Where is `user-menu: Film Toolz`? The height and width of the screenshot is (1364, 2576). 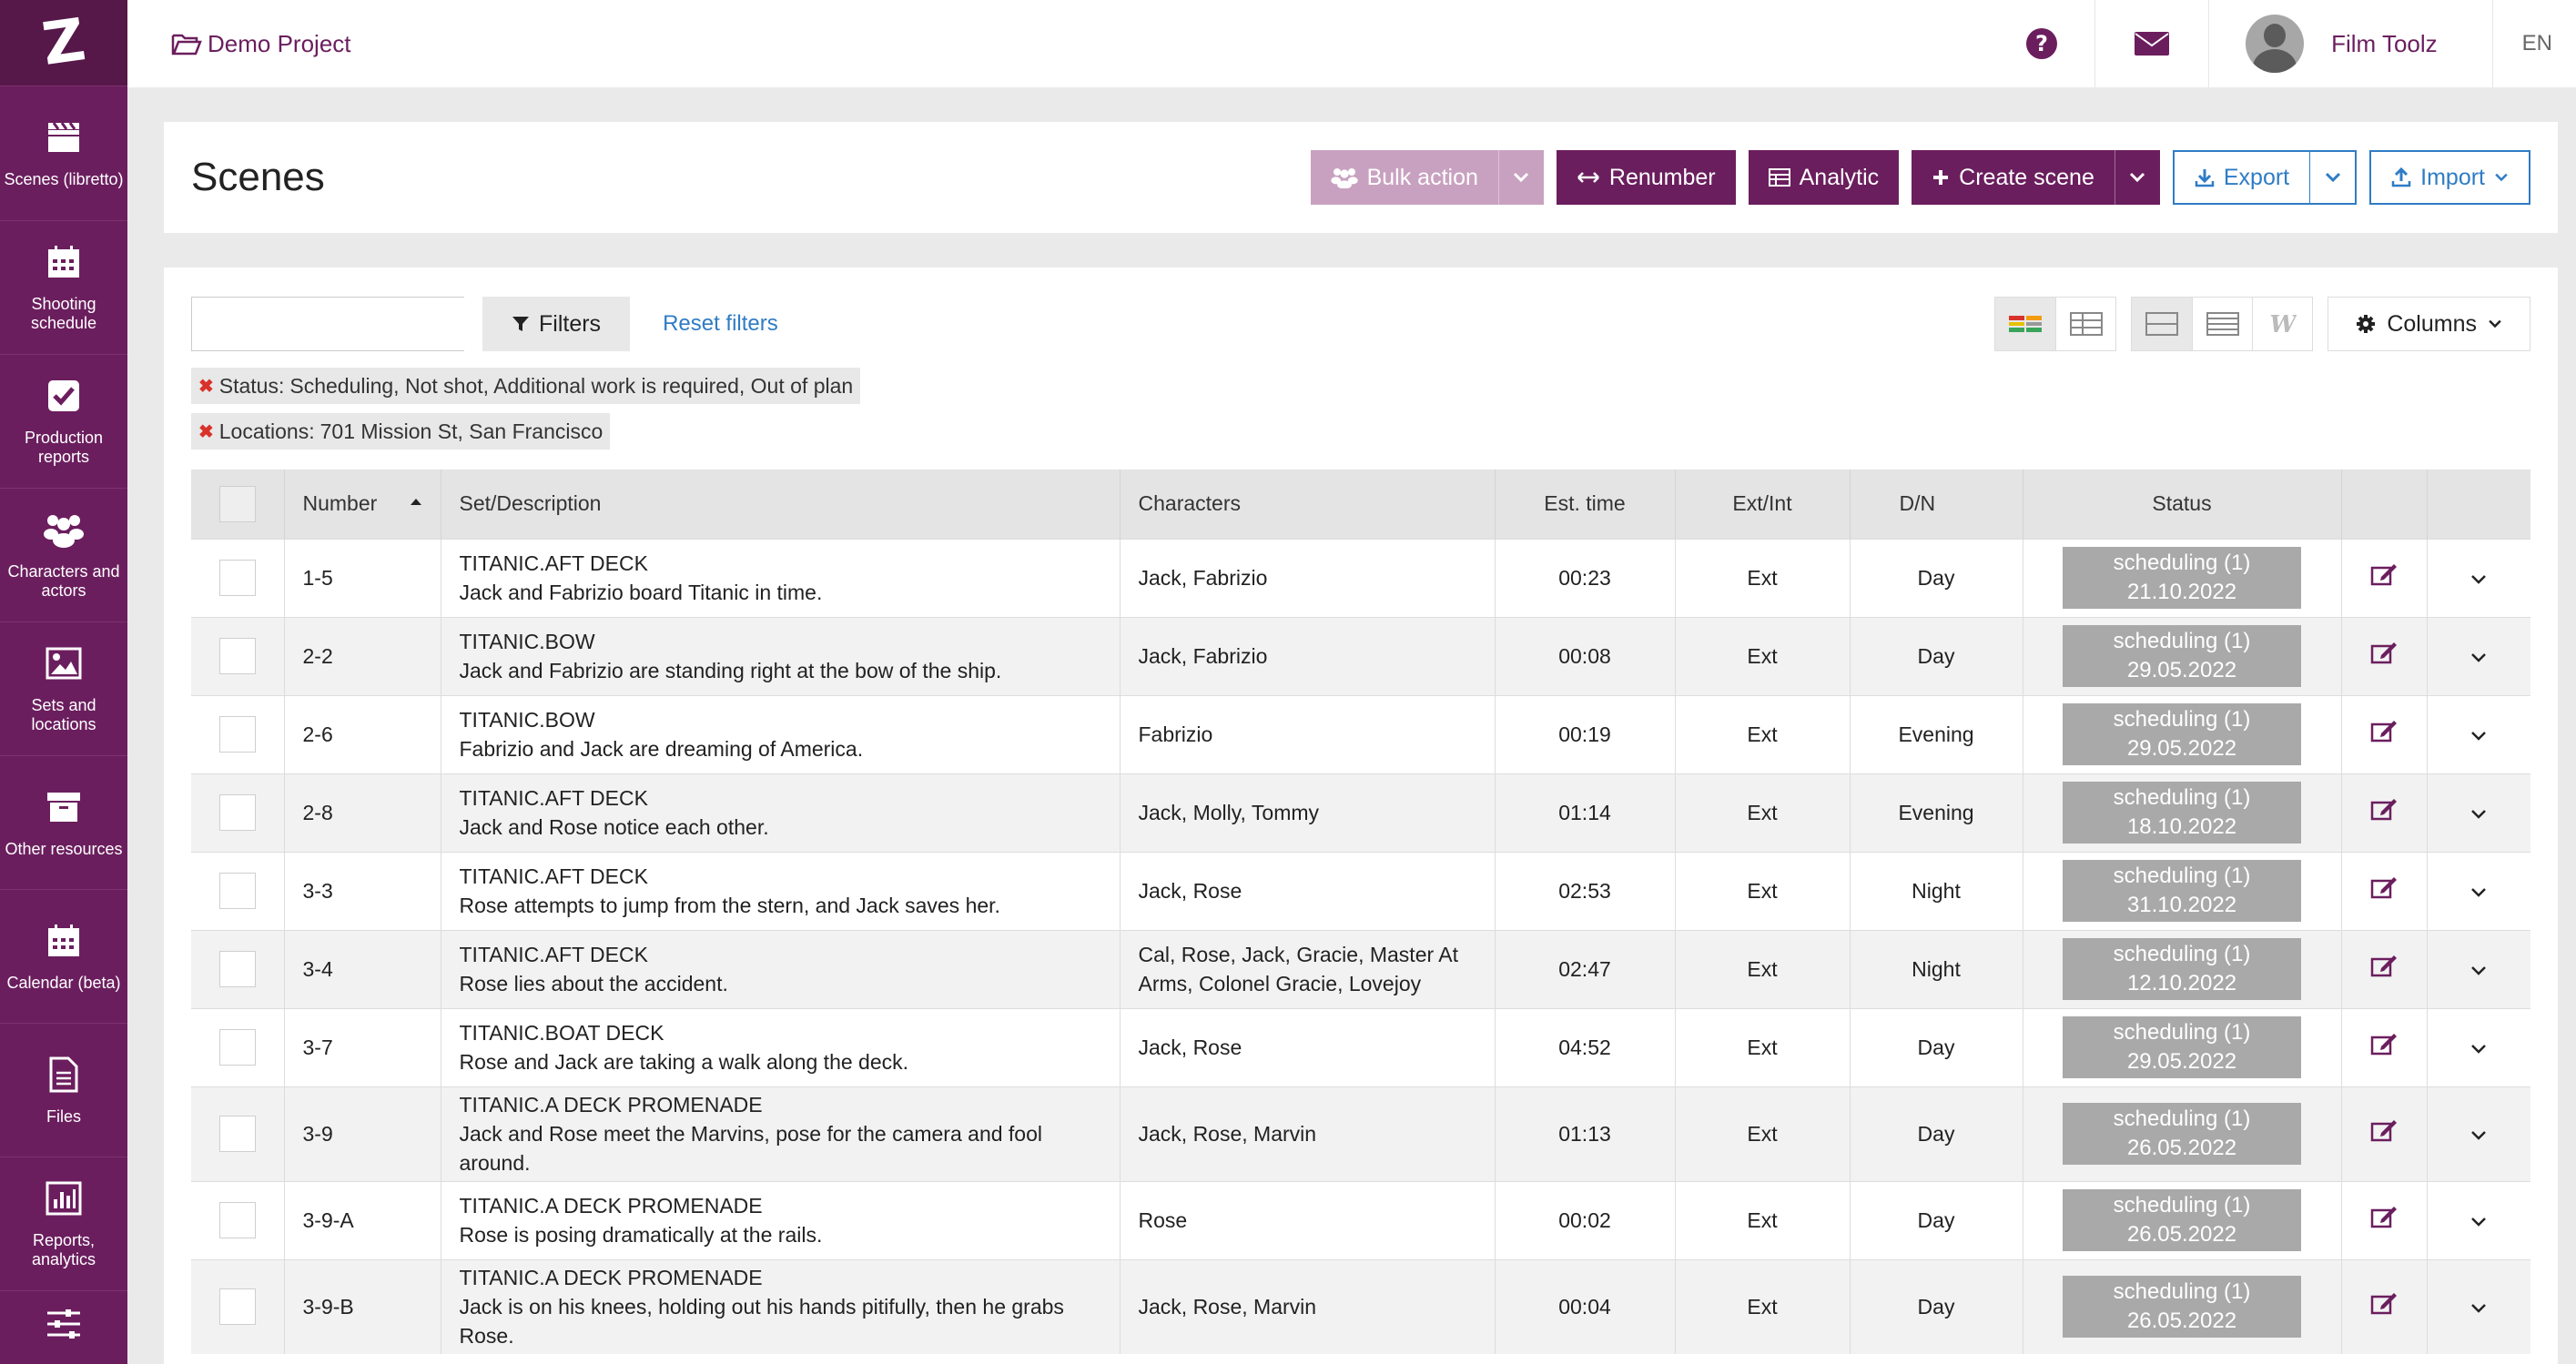 user-menu: Film Toolz is located at coordinates (2350, 43).